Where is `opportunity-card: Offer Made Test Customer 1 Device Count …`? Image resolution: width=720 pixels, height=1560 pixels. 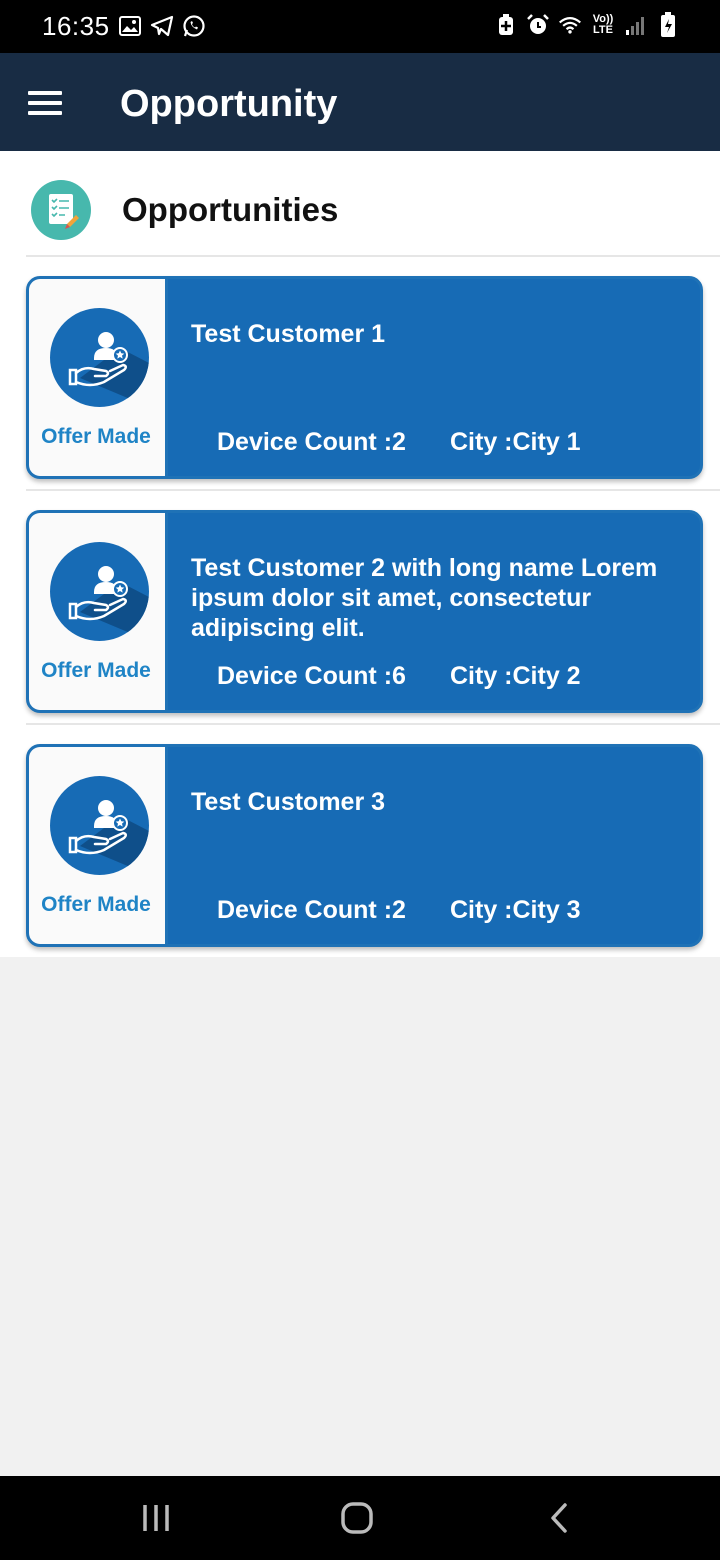
opportunity-card: Offer Made Test Customer 1 Device Count … is located at coordinates (364, 377).